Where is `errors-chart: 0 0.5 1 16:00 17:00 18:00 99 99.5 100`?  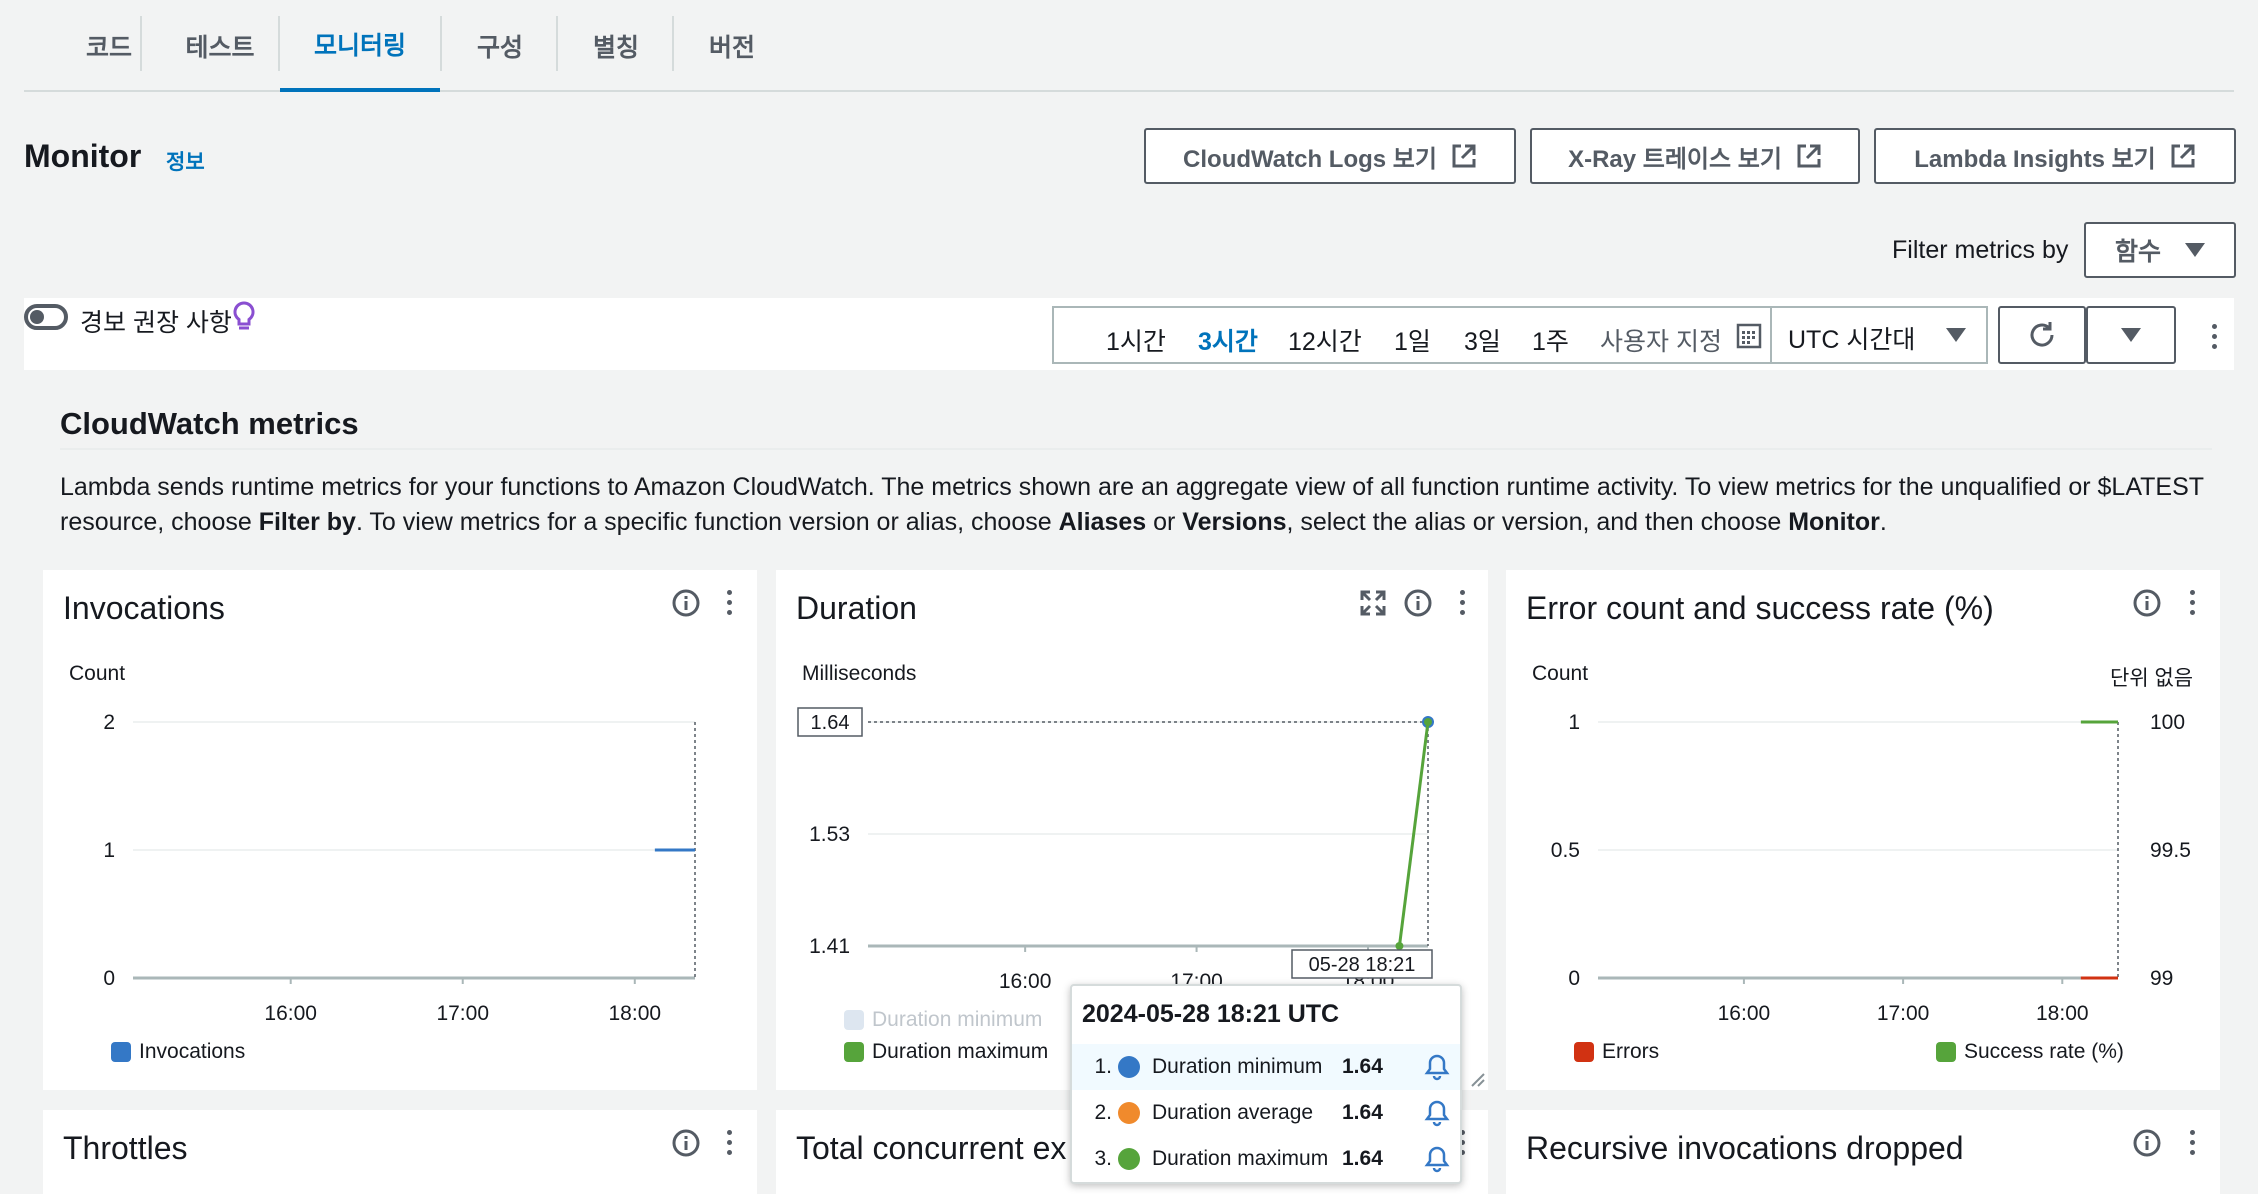
errors-chart: 0 0.5 1 16:00 17:00 18:00 99 99.5 100 is located at coordinates (1871, 868).